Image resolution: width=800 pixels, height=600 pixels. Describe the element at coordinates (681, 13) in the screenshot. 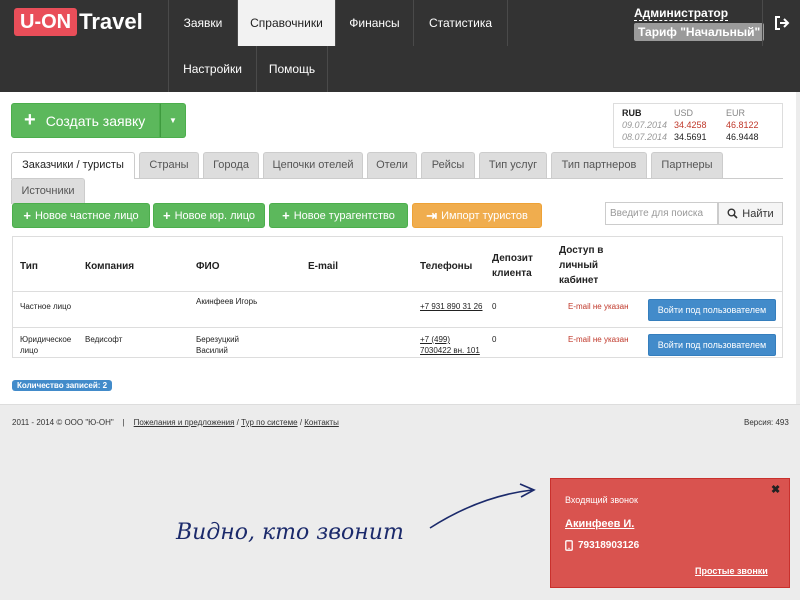

I see `user-name: Администратор` at that location.